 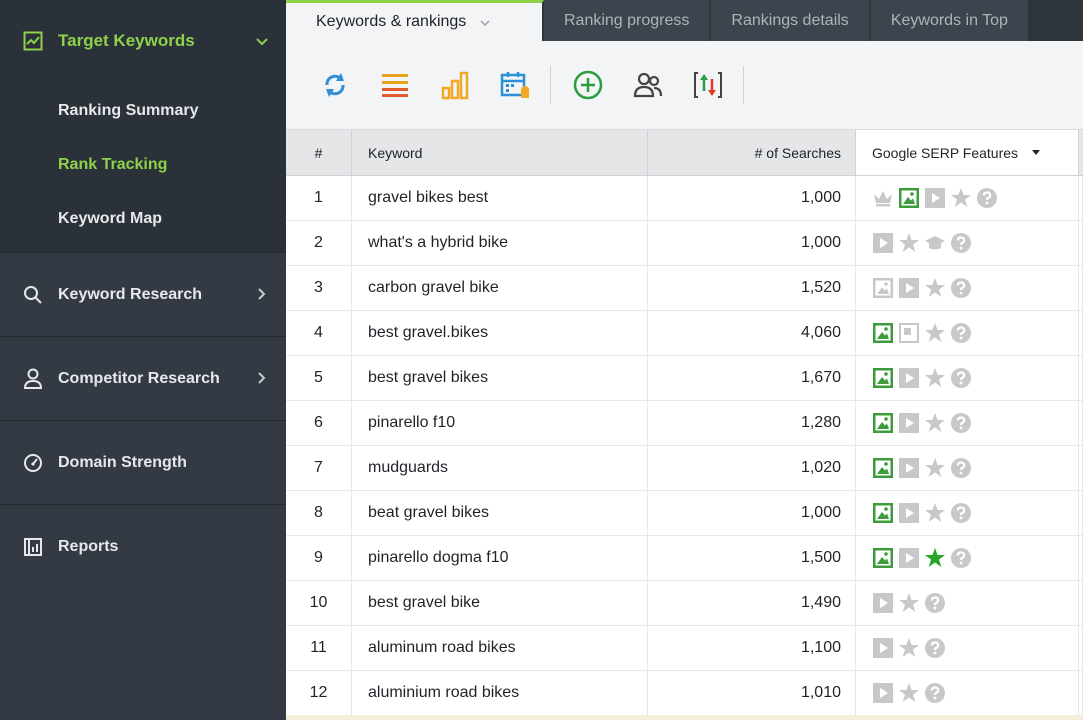 What do you see at coordinates (455, 85) in the screenshot?
I see `bar-chart-icon` at bounding box center [455, 85].